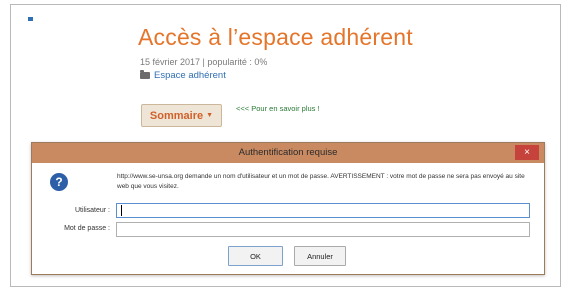 The height and width of the screenshot is (291, 571). Describe the element at coordinates (59, 182) in the screenshot. I see `question-icon: ?` at that location.